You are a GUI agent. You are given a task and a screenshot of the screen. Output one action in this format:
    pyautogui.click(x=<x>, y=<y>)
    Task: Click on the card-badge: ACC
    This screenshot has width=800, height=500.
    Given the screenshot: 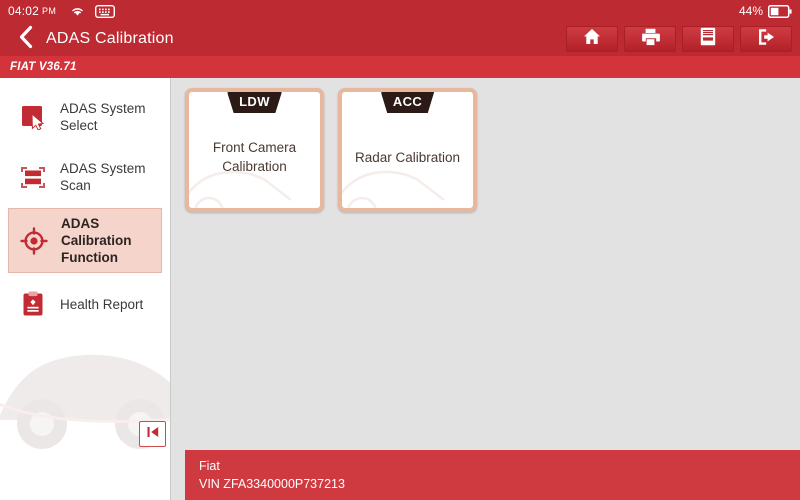 What is the action you would take?
    pyautogui.click(x=407, y=102)
    